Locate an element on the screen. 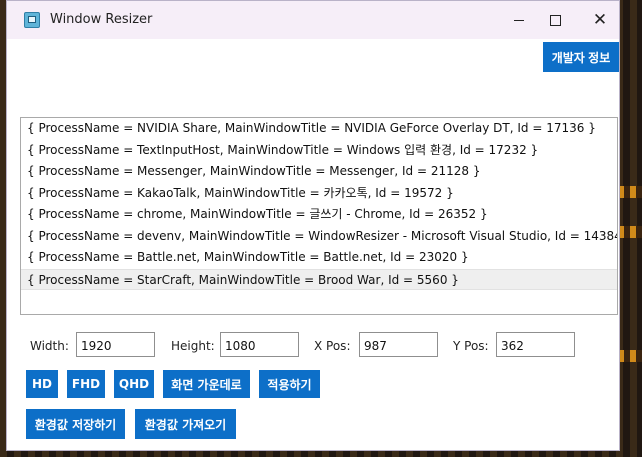 The image size is (642, 457). xpos-label: X Pos: is located at coordinates (332, 346).